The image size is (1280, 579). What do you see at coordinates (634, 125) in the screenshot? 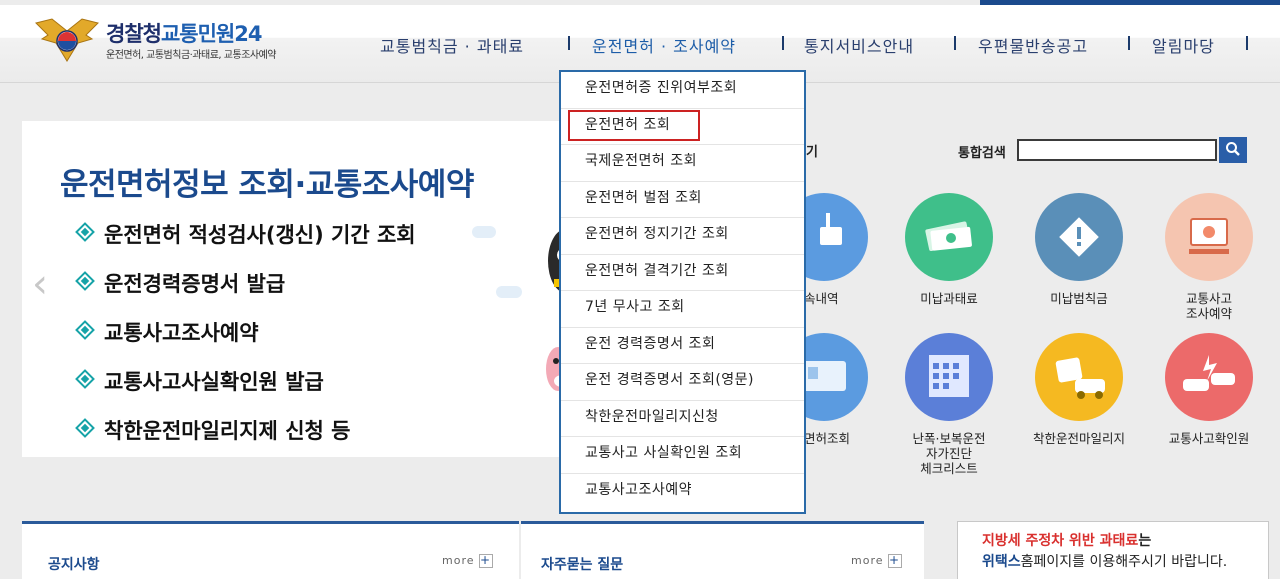
I see `highlight-box` at bounding box center [634, 125].